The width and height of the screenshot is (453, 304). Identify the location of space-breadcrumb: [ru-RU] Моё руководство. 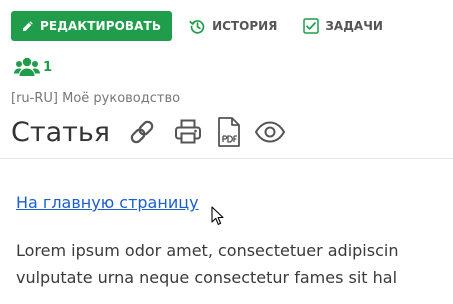
(95, 98).